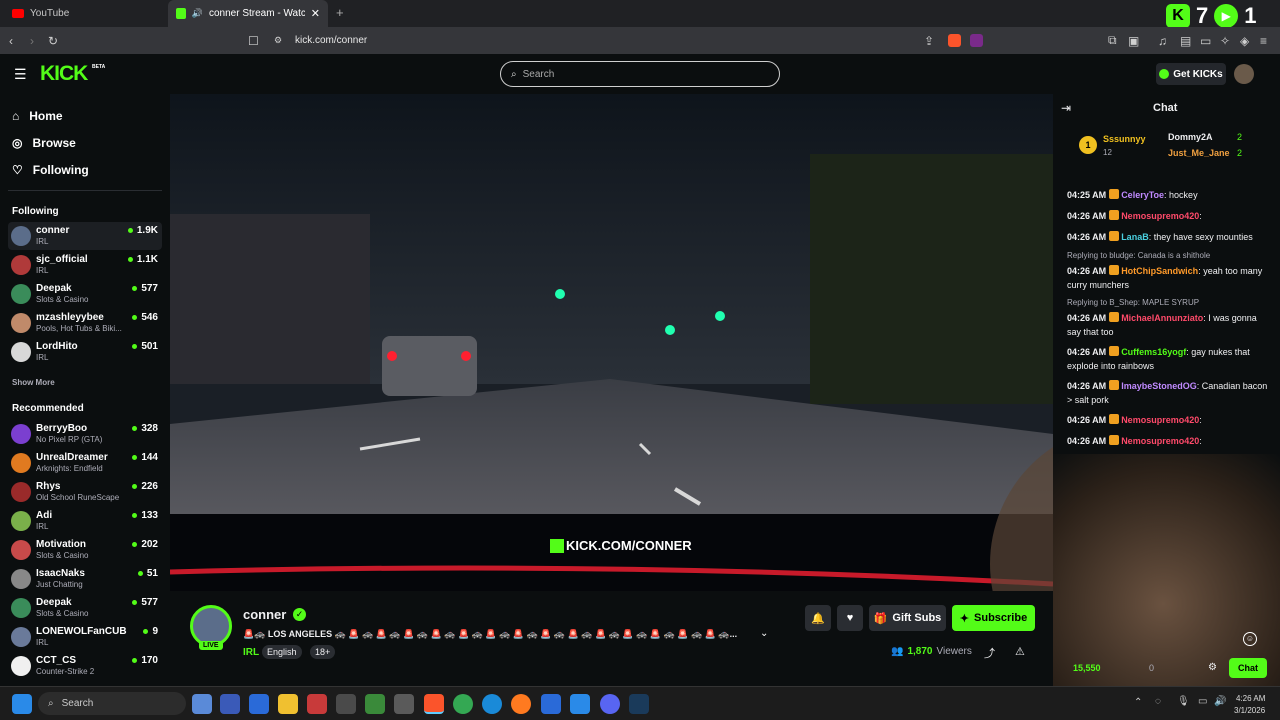 The height and width of the screenshot is (720, 1280). What do you see at coordinates (1244, 41) in the screenshot?
I see `vpn-icon: ◈` at bounding box center [1244, 41].